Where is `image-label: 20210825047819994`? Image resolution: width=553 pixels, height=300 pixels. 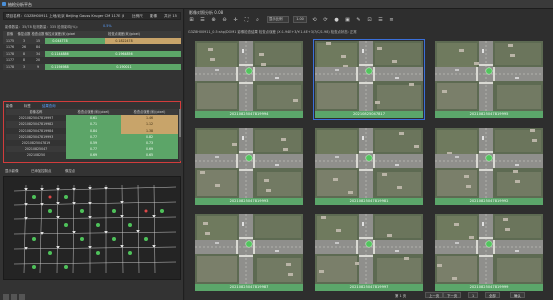
image-label: 20210825047819994 is located at coordinates (249, 114).